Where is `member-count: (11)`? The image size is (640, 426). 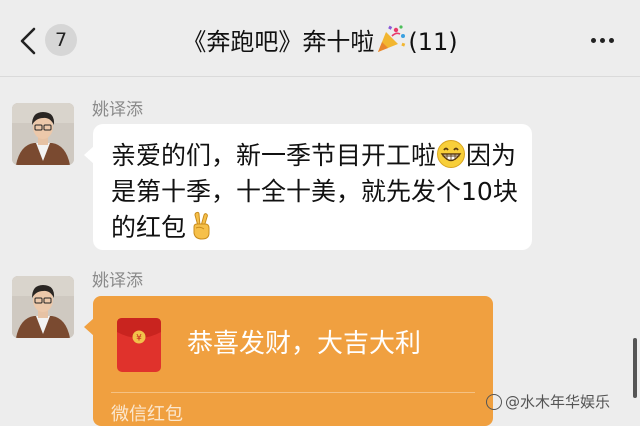
member-count: (11) is located at coordinates (433, 42).